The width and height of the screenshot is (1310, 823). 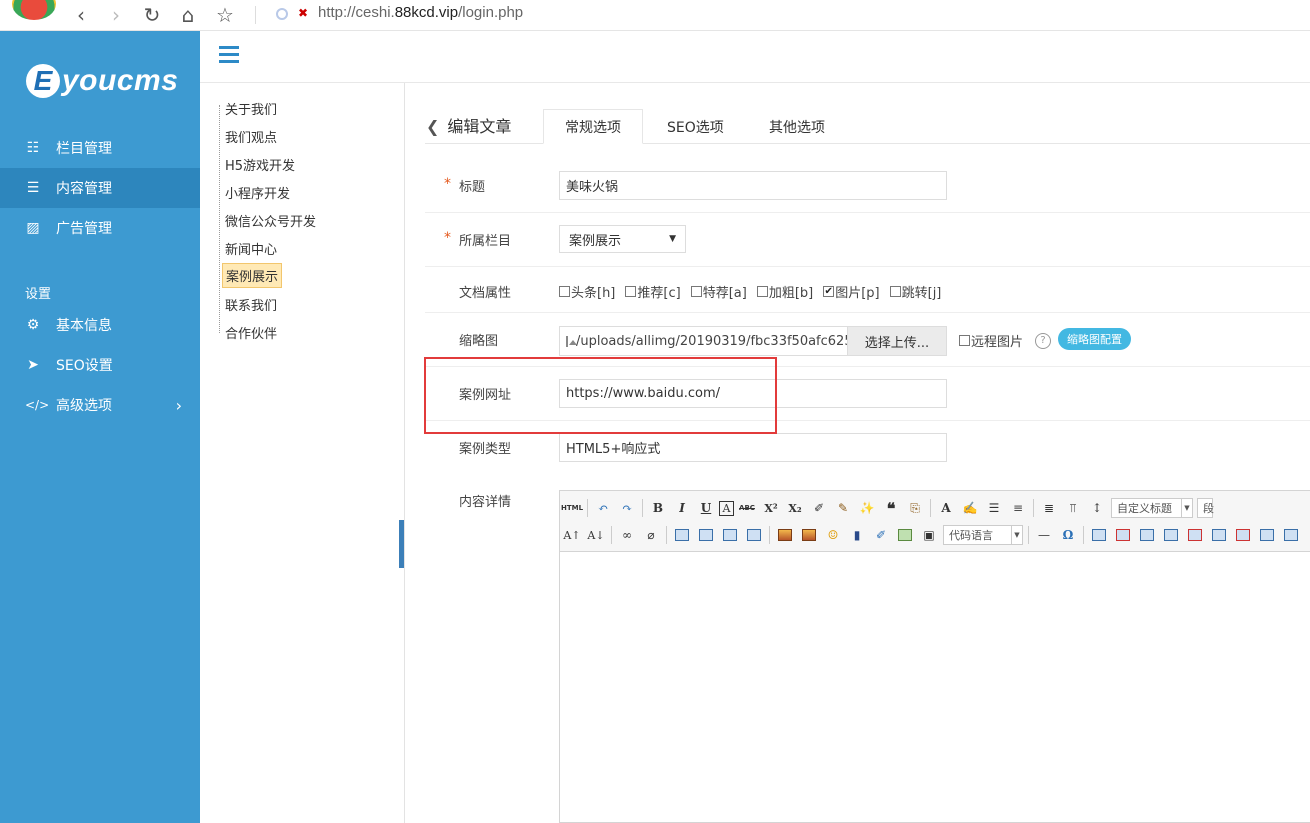 I want to click on undo-icon: ↶, so click(x=603, y=508).